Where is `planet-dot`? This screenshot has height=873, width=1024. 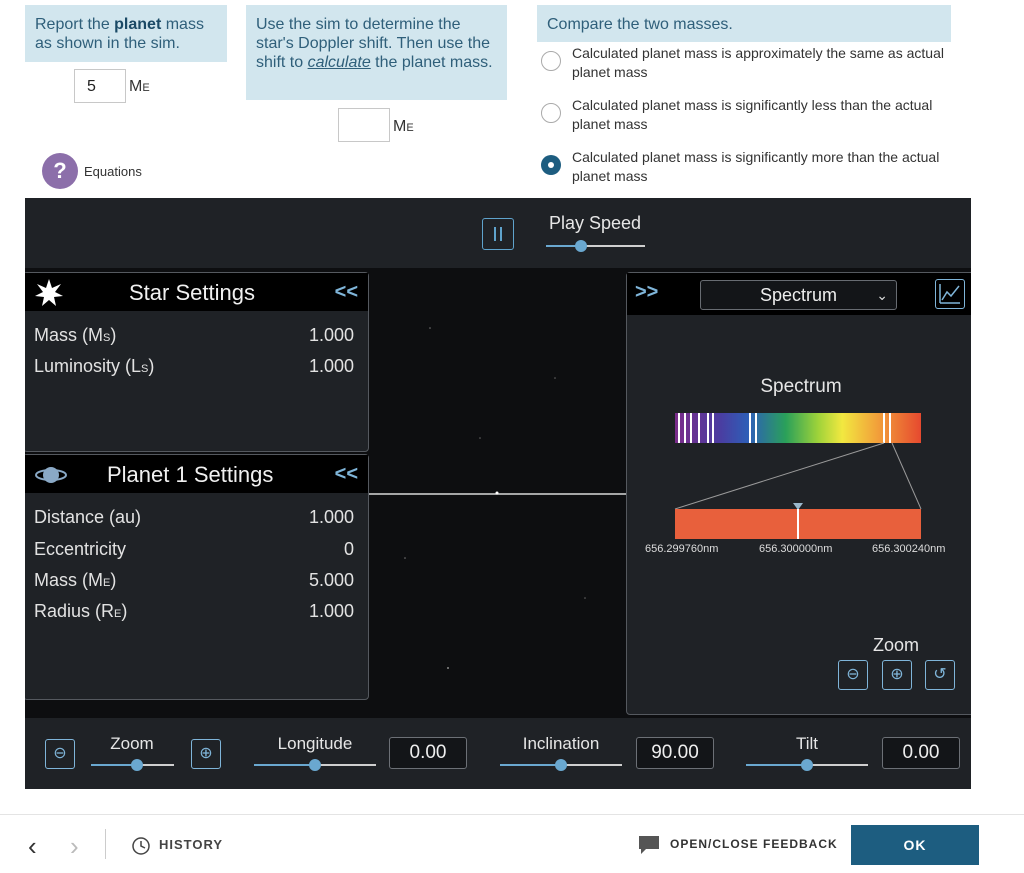 planet-dot is located at coordinates (497, 493).